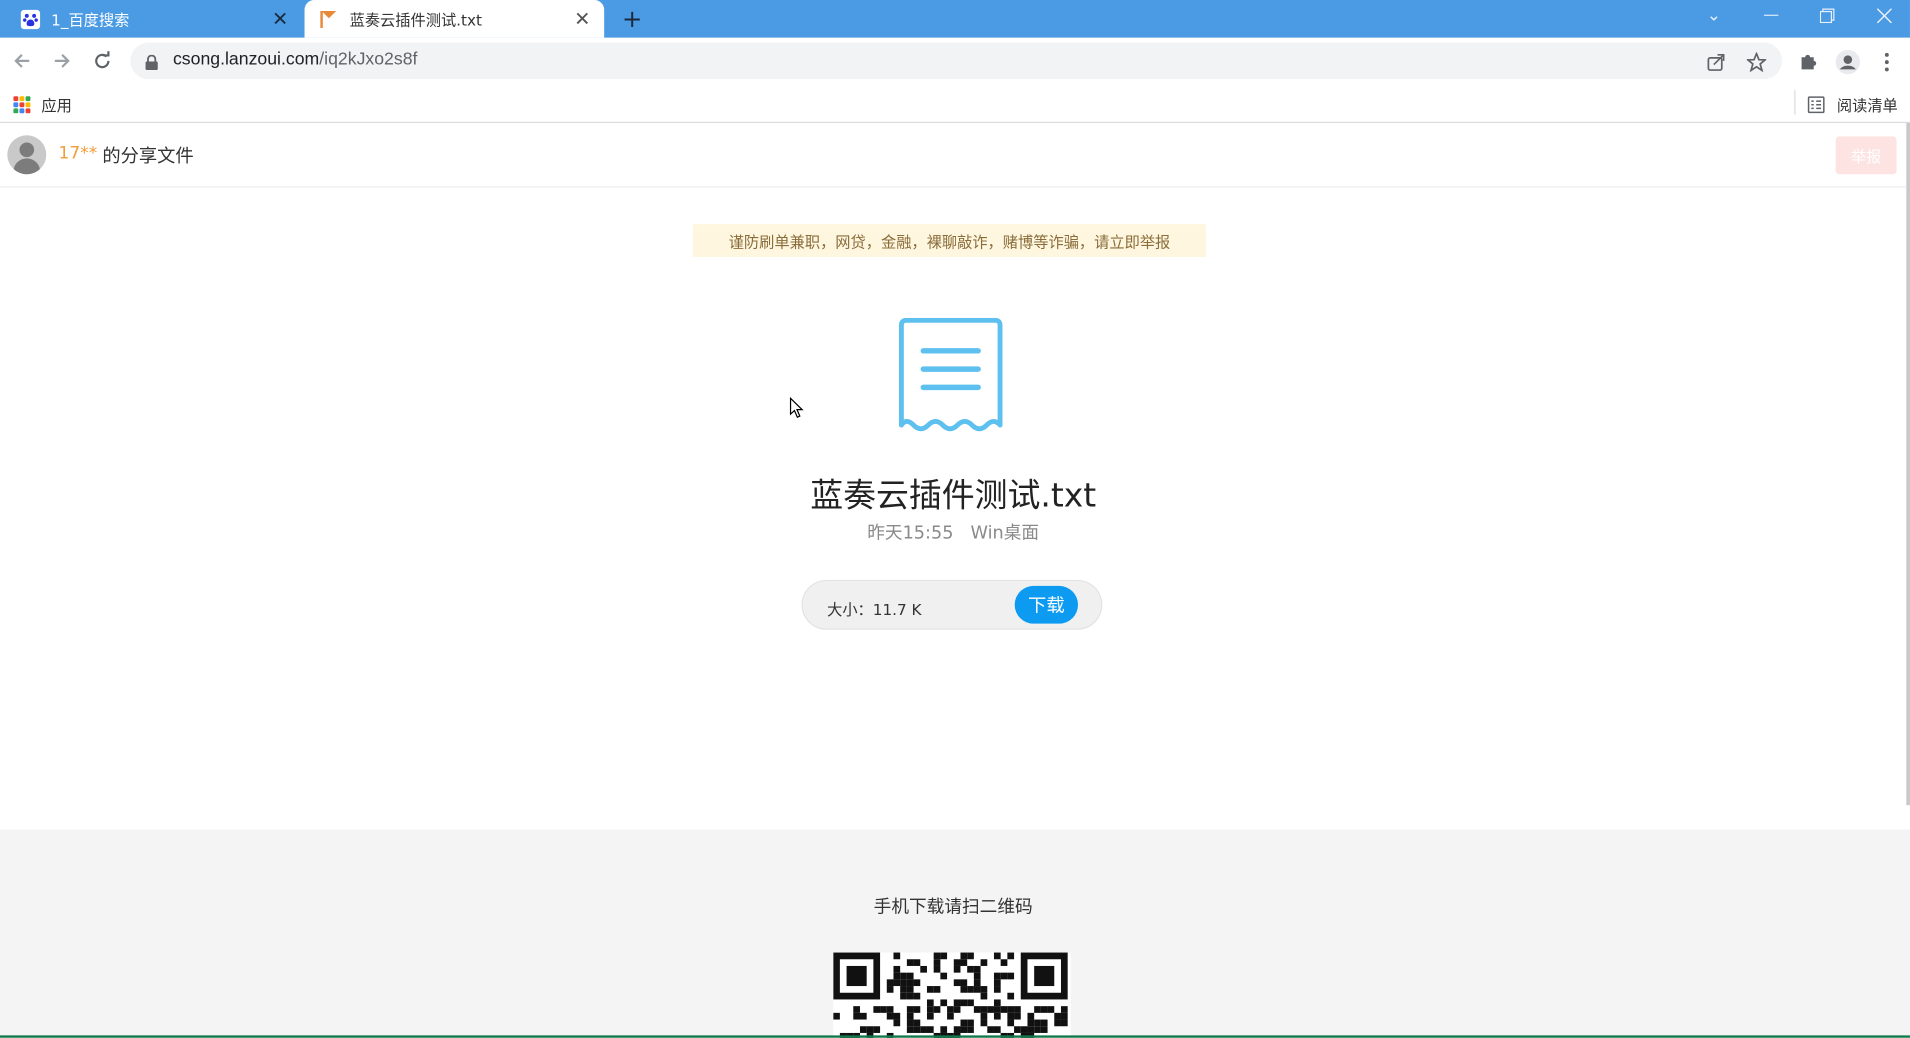 The image size is (1910, 1038). Describe the element at coordinates (22, 104) in the screenshot. I see `apps-grid-icon` at that location.